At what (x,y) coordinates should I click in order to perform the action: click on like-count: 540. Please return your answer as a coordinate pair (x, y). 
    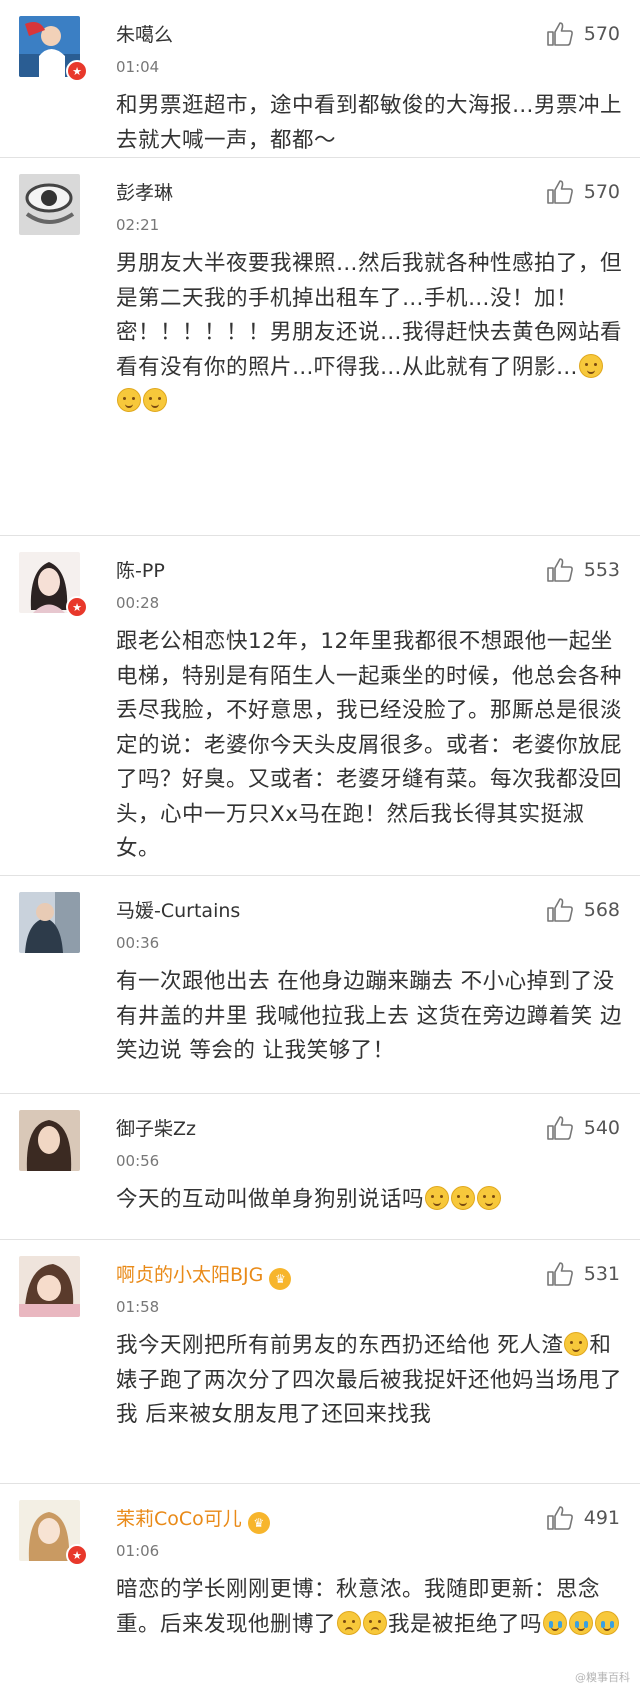
    Looking at the image, I should click on (601, 1128).